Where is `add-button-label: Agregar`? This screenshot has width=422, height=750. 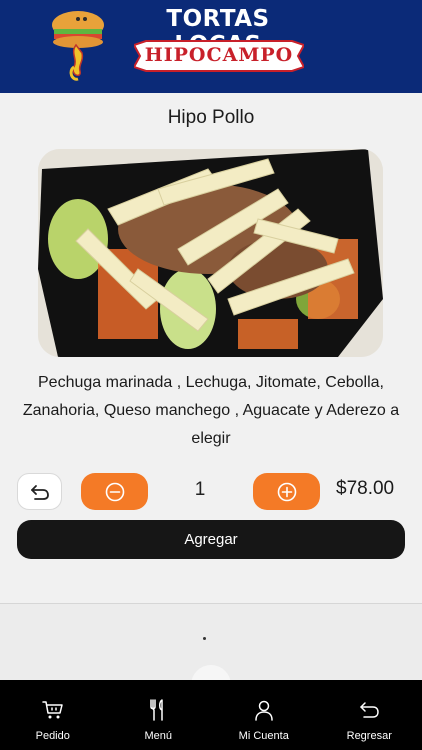
add-button-label: Agregar is located at coordinates (211, 539).